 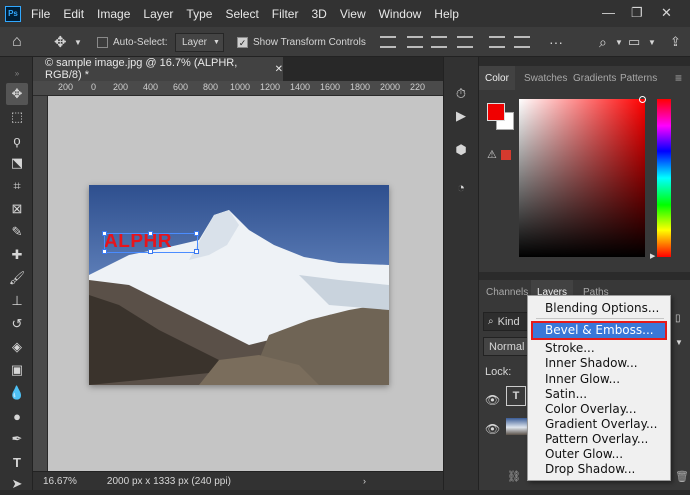 What do you see at coordinates (17, 255) in the screenshot?
I see `healing-brush-tool-icon: ✚` at bounding box center [17, 255].